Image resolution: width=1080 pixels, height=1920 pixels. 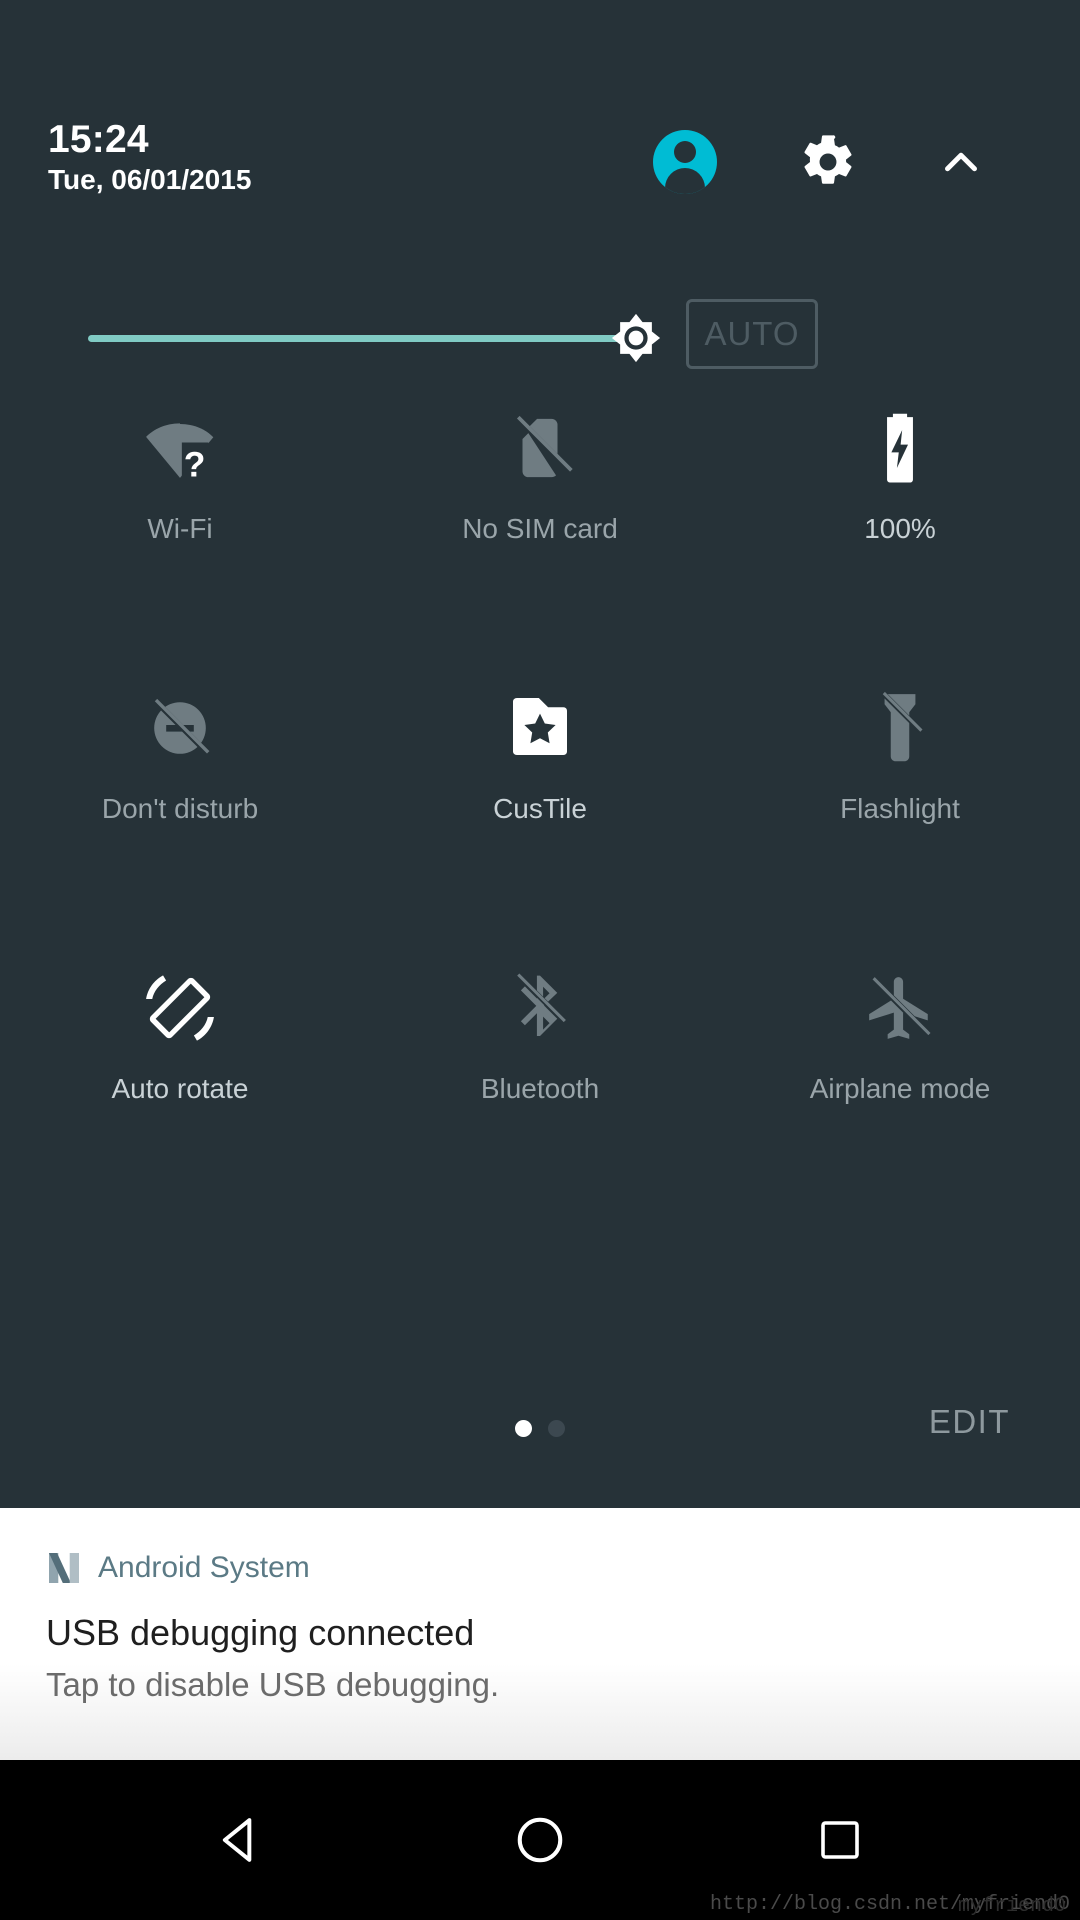 I want to click on tile-do-not-disturb: Don't disturb, so click(x=180, y=805).